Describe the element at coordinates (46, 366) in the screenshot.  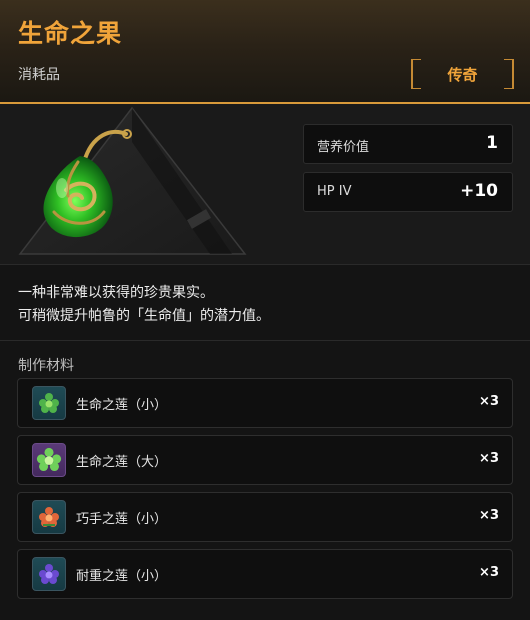
I see `section-title: 制作材料` at that location.